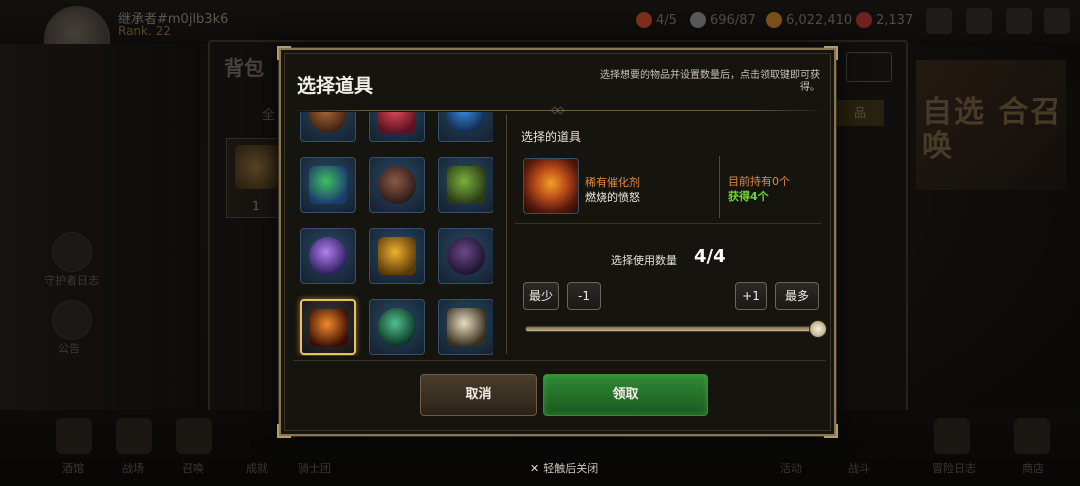 Image resolution: width=1080 pixels, height=486 pixels. I want to click on plus-one-button: +1, so click(751, 296).